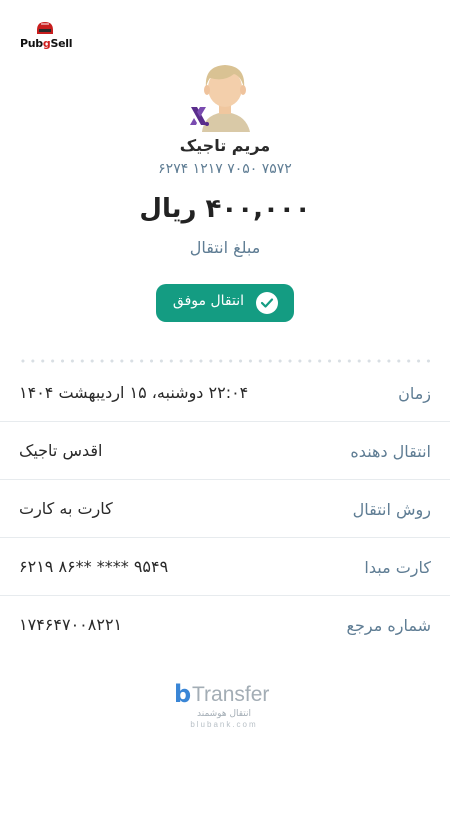 This screenshot has width=450, height=813. I want to click on status-badge: انتقال موفق, so click(225, 303).